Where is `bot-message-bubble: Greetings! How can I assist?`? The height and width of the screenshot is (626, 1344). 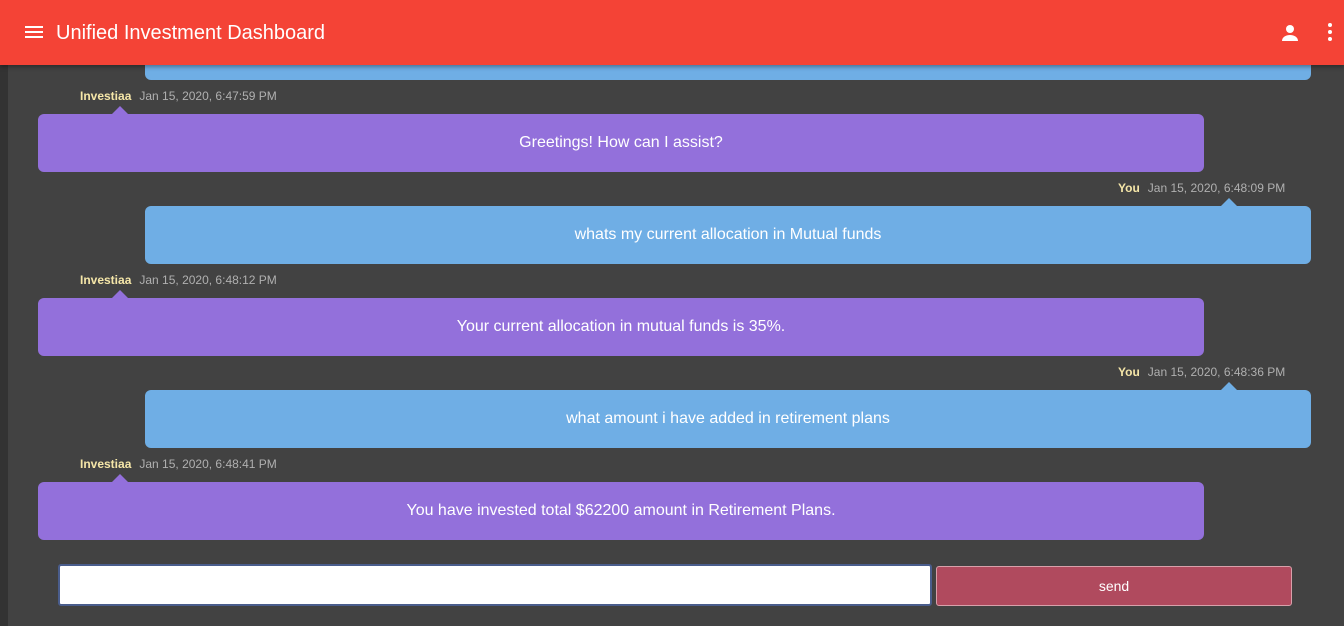 bot-message-bubble: Greetings! How can I assist? is located at coordinates (621, 139).